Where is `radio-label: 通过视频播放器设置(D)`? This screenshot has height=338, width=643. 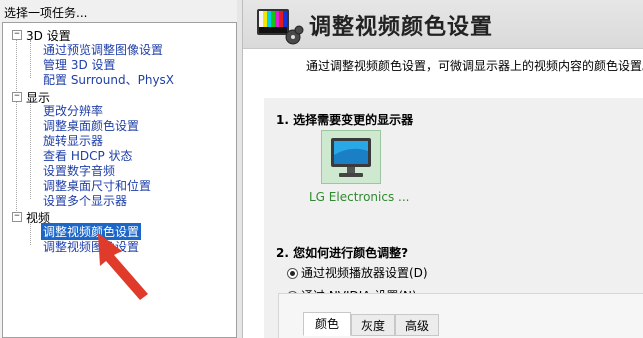
radio-label: 通过视频播放器设置(D) is located at coordinates (364, 273).